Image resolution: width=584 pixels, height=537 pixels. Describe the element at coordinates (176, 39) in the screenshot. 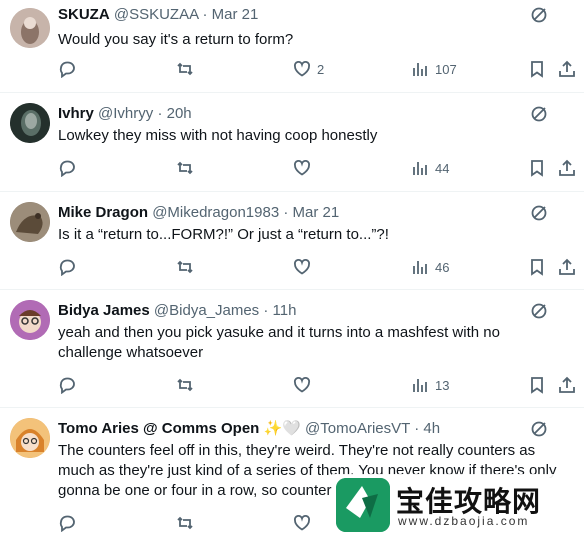

I see `tweet-text: Would you say it's a return to form?` at that location.